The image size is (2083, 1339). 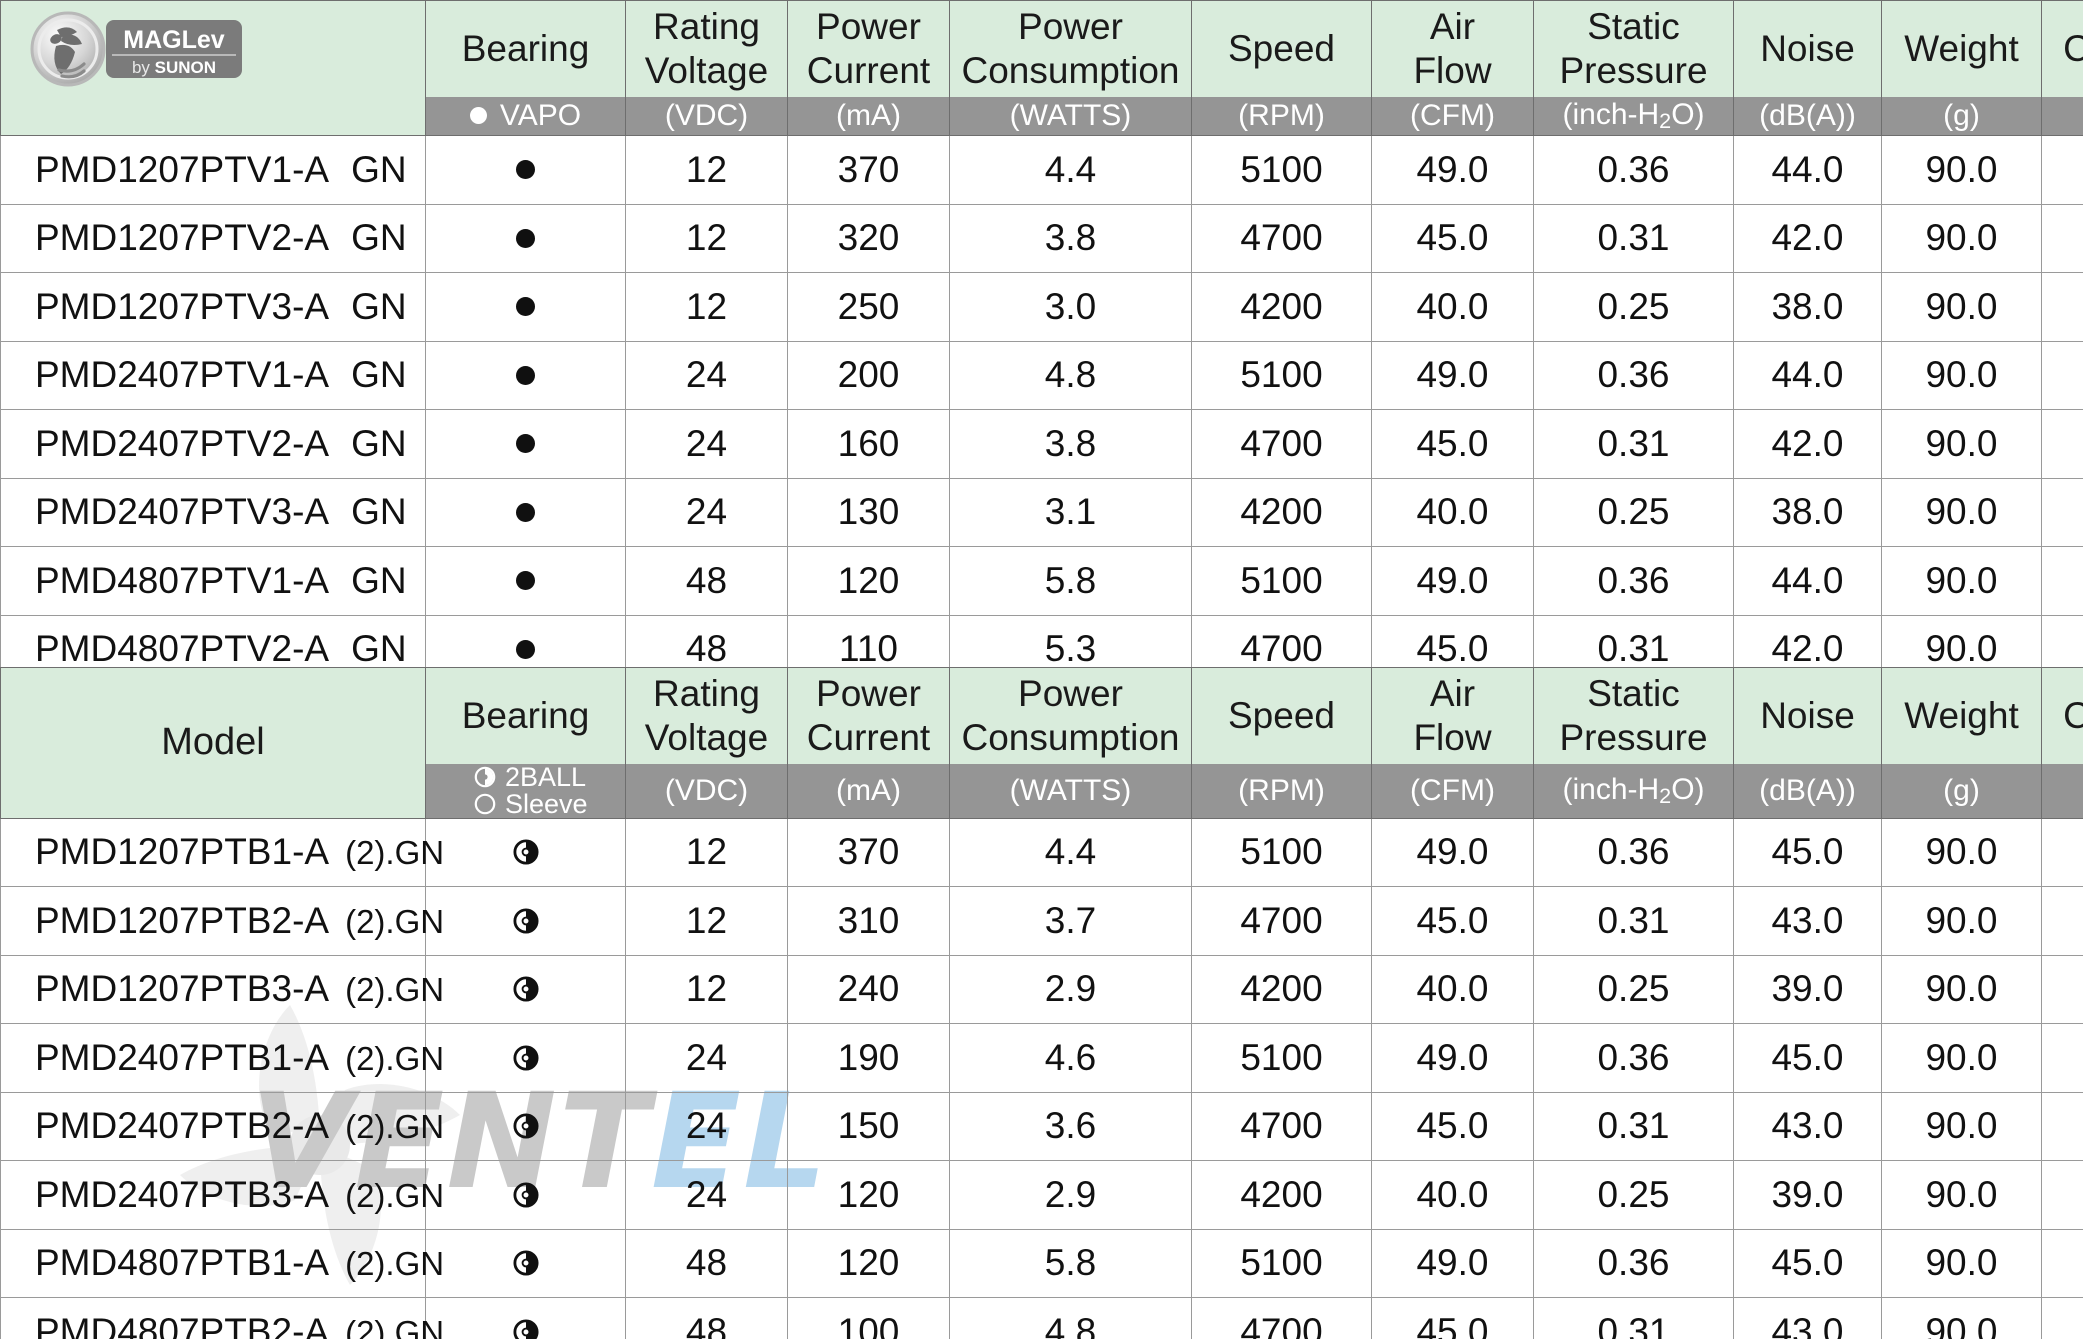 What do you see at coordinates (1633, 48) in the screenshot?
I see `col-header-static-pressure: Static Pressure` at bounding box center [1633, 48].